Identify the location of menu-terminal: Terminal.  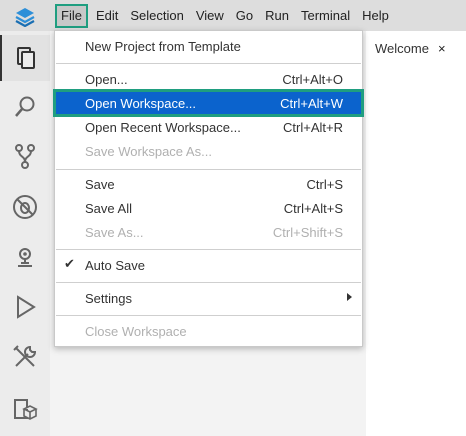
(325, 16).